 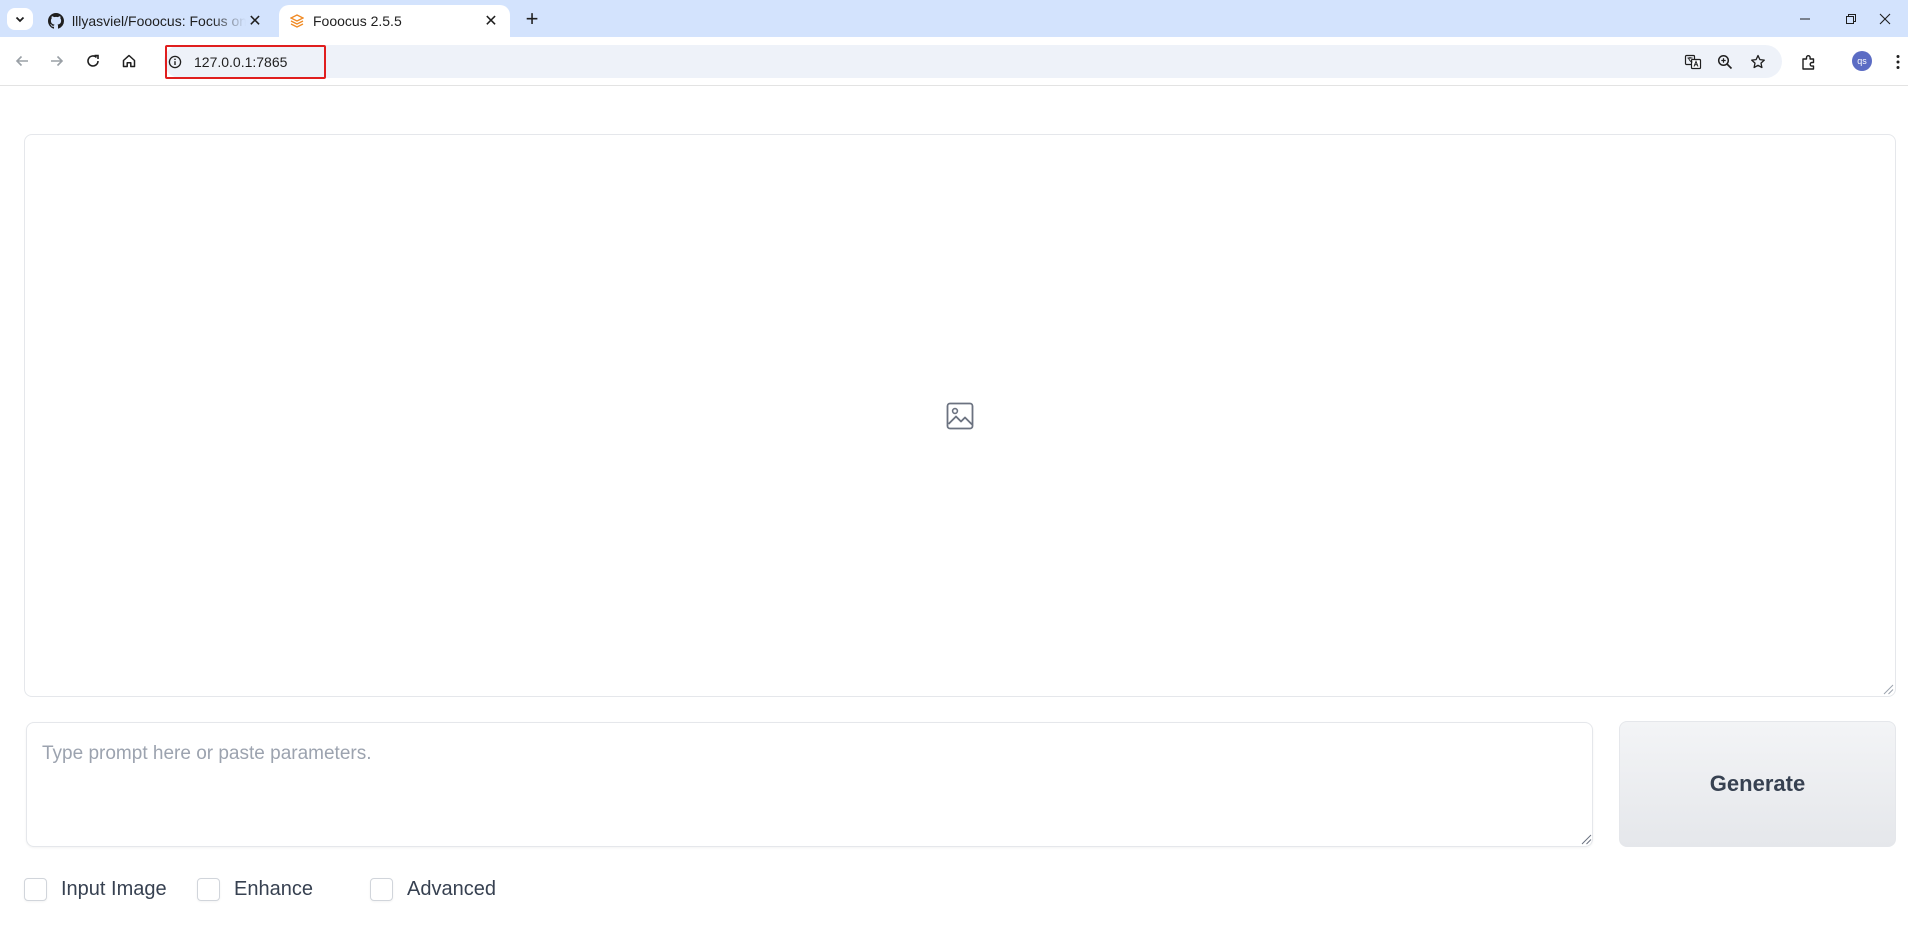 What do you see at coordinates (57, 61) in the screenshot?
I see `forward-icon` at bounding box center [57, 61].